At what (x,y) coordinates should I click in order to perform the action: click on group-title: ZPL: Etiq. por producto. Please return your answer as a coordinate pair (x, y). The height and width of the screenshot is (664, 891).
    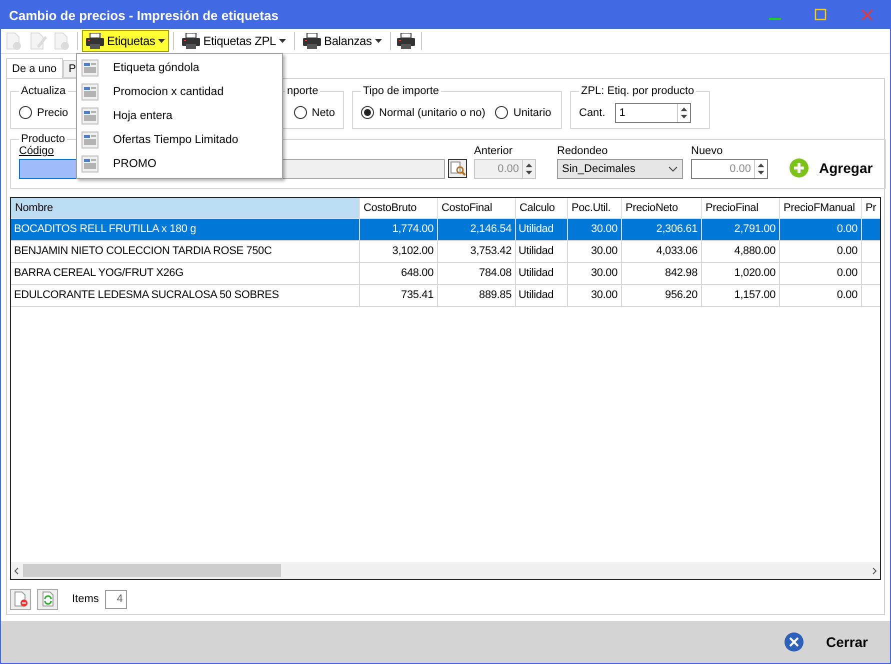
    Looking at the image, I should click on (638, 91).